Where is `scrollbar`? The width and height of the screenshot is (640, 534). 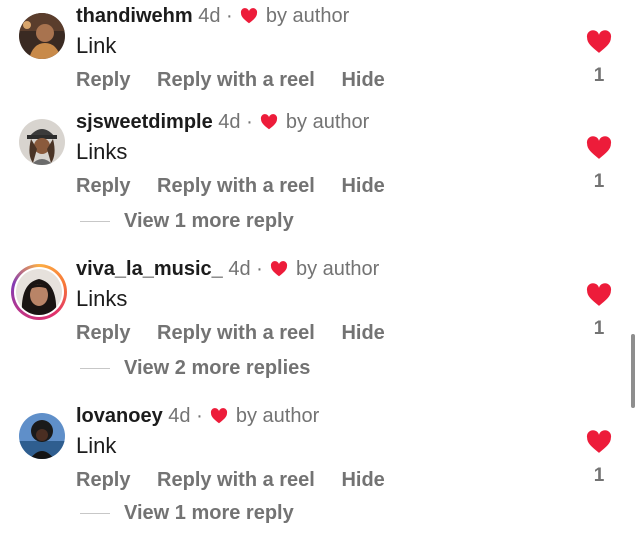
scrollbar is located at coordinates (633, 371).